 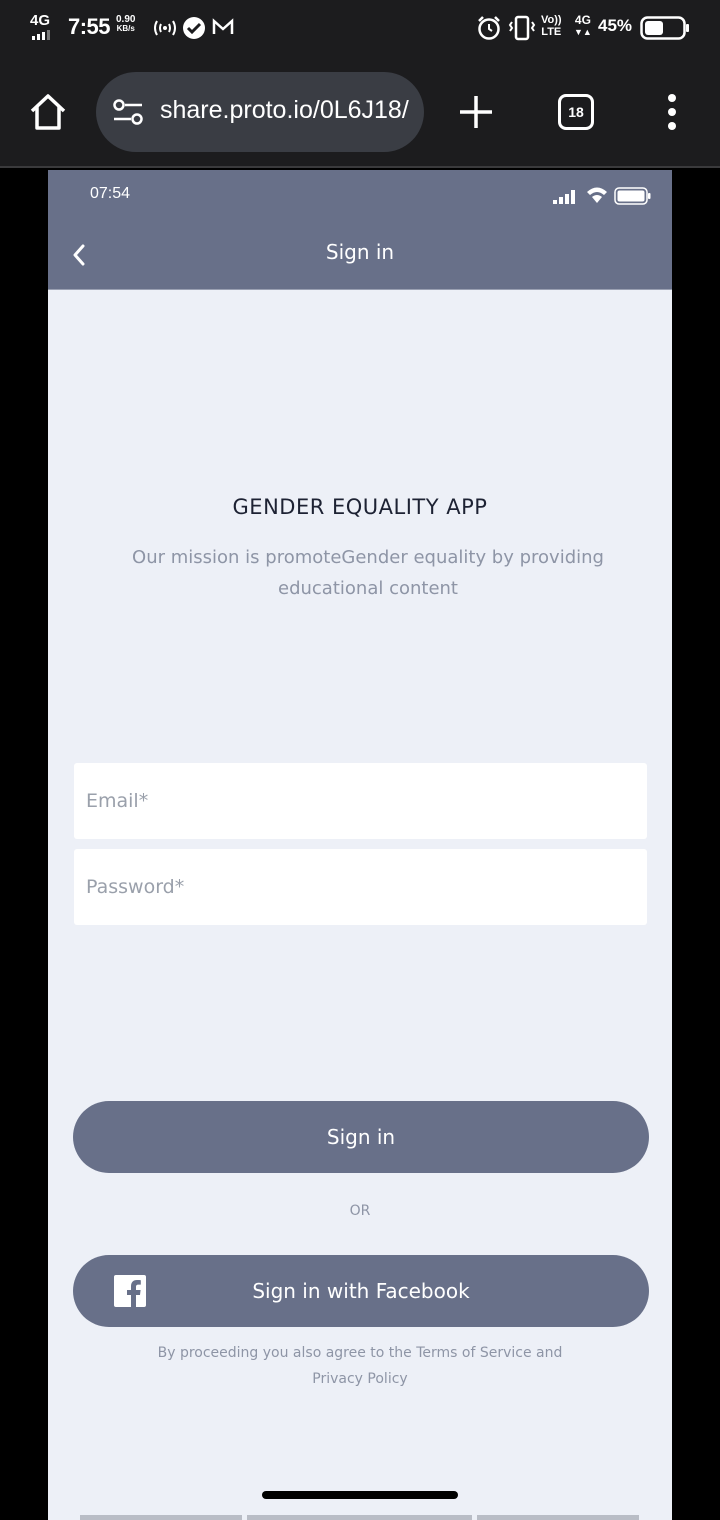 I want to click on phone-battery-icon, so click(x=632, y=196).